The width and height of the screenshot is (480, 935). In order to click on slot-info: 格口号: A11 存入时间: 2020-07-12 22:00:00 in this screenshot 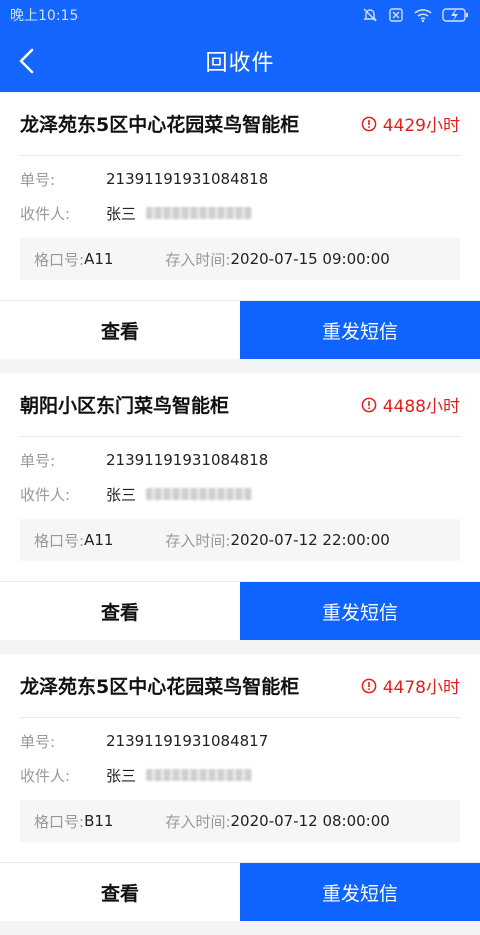, I will do `click(240, 540)`.